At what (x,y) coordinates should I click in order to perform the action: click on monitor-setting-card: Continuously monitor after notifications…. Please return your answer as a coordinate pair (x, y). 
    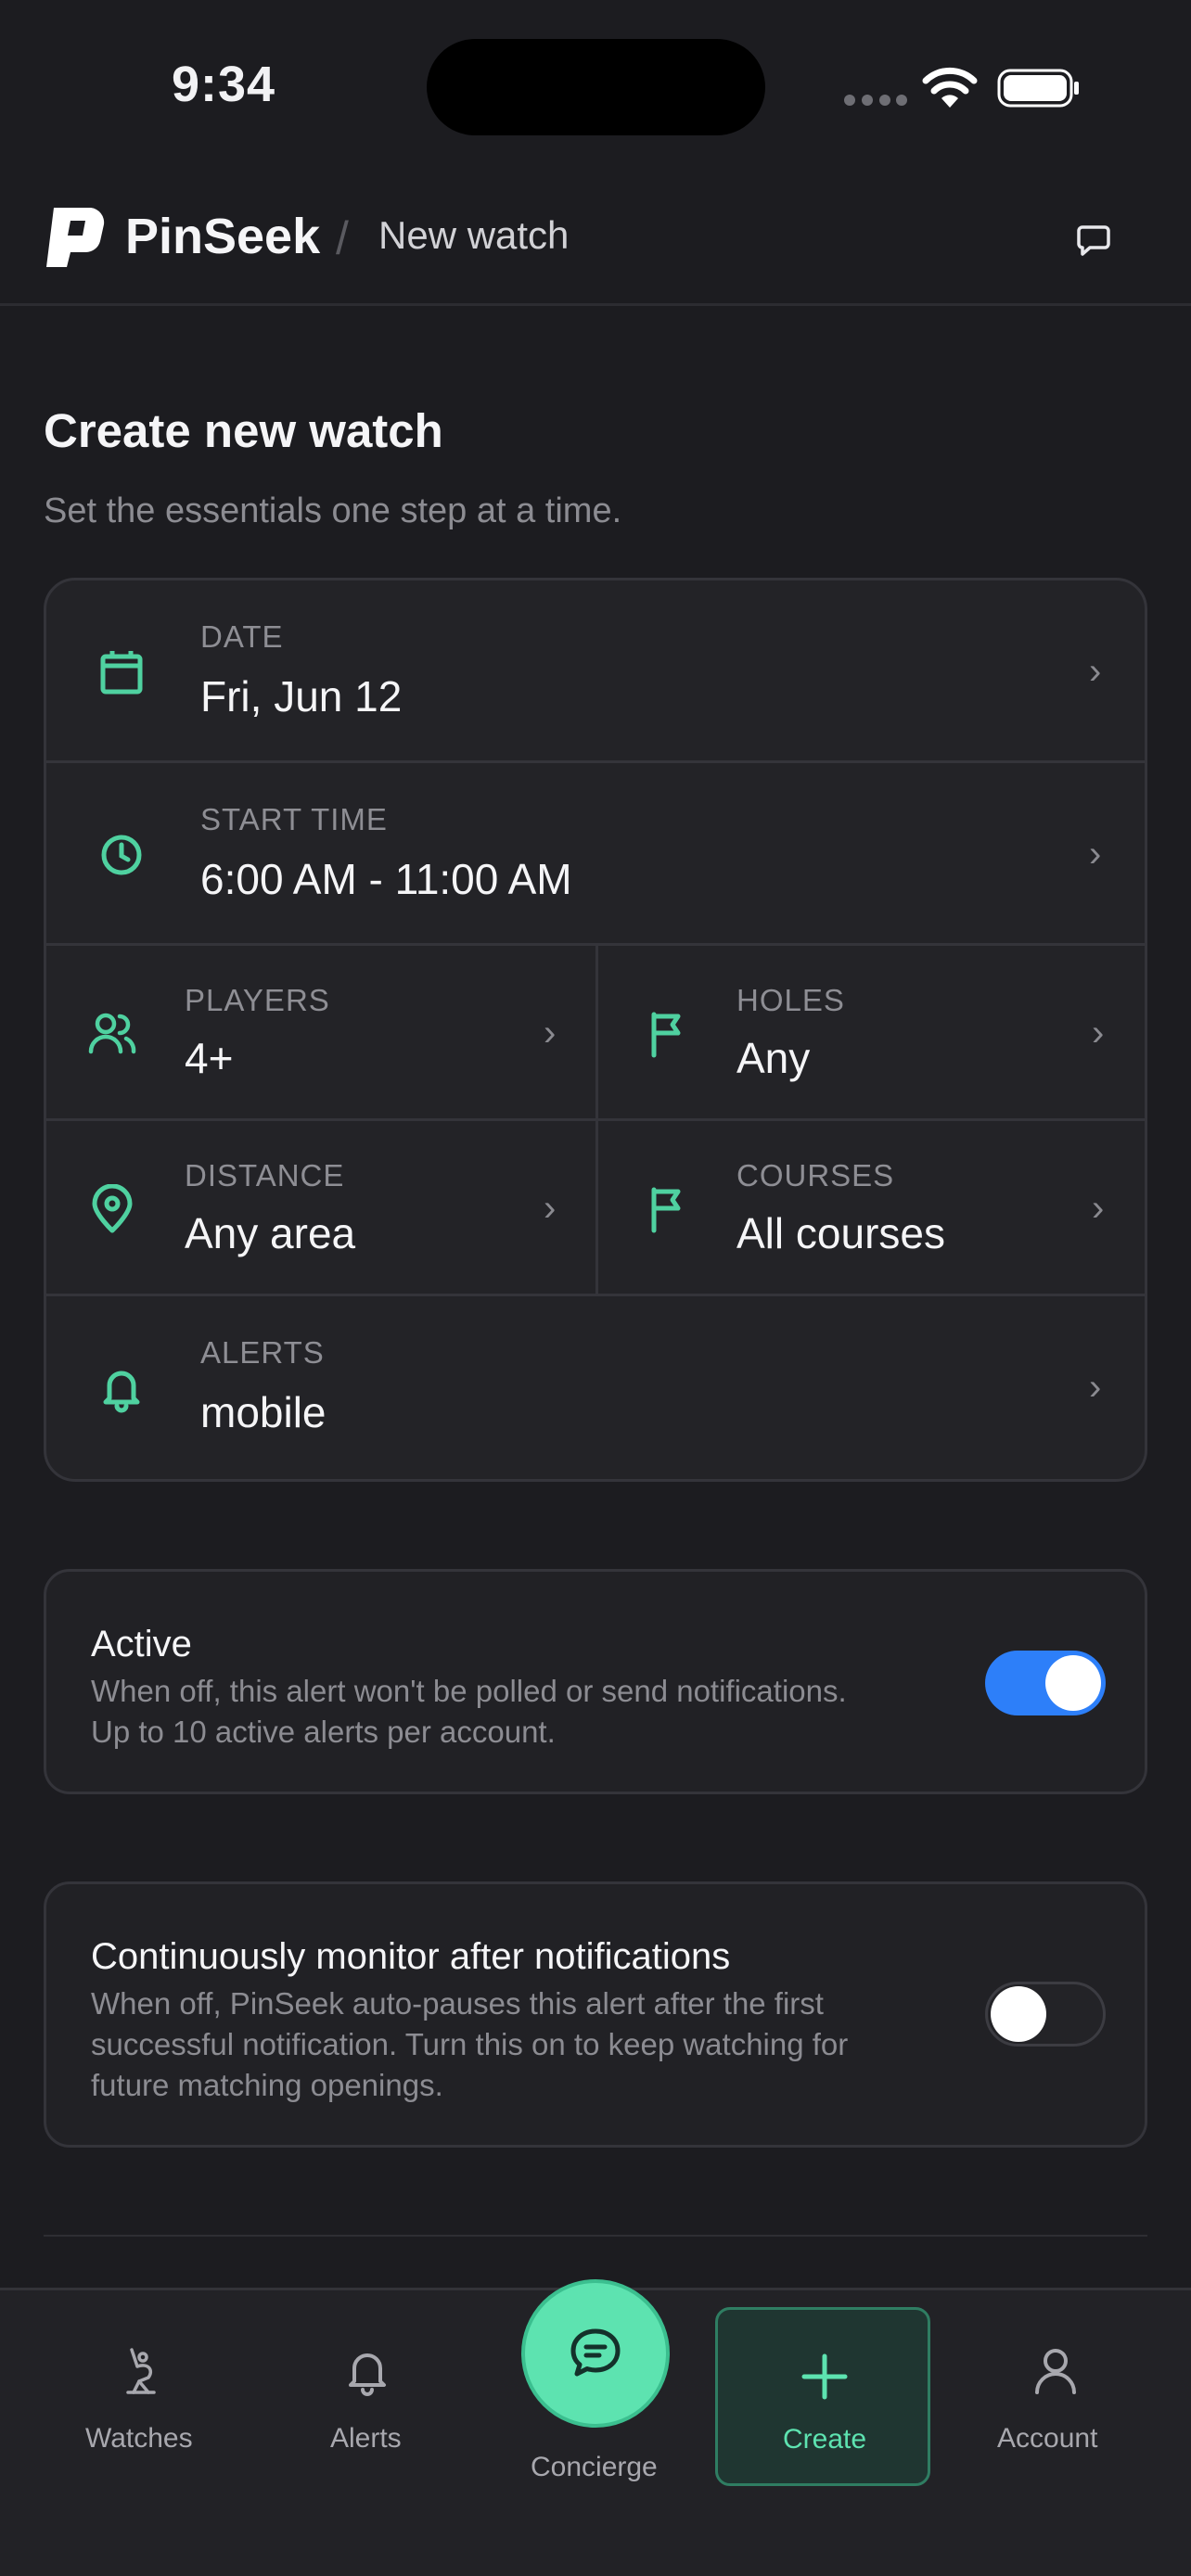
    Looking at the image, I should click on (595, 2014).